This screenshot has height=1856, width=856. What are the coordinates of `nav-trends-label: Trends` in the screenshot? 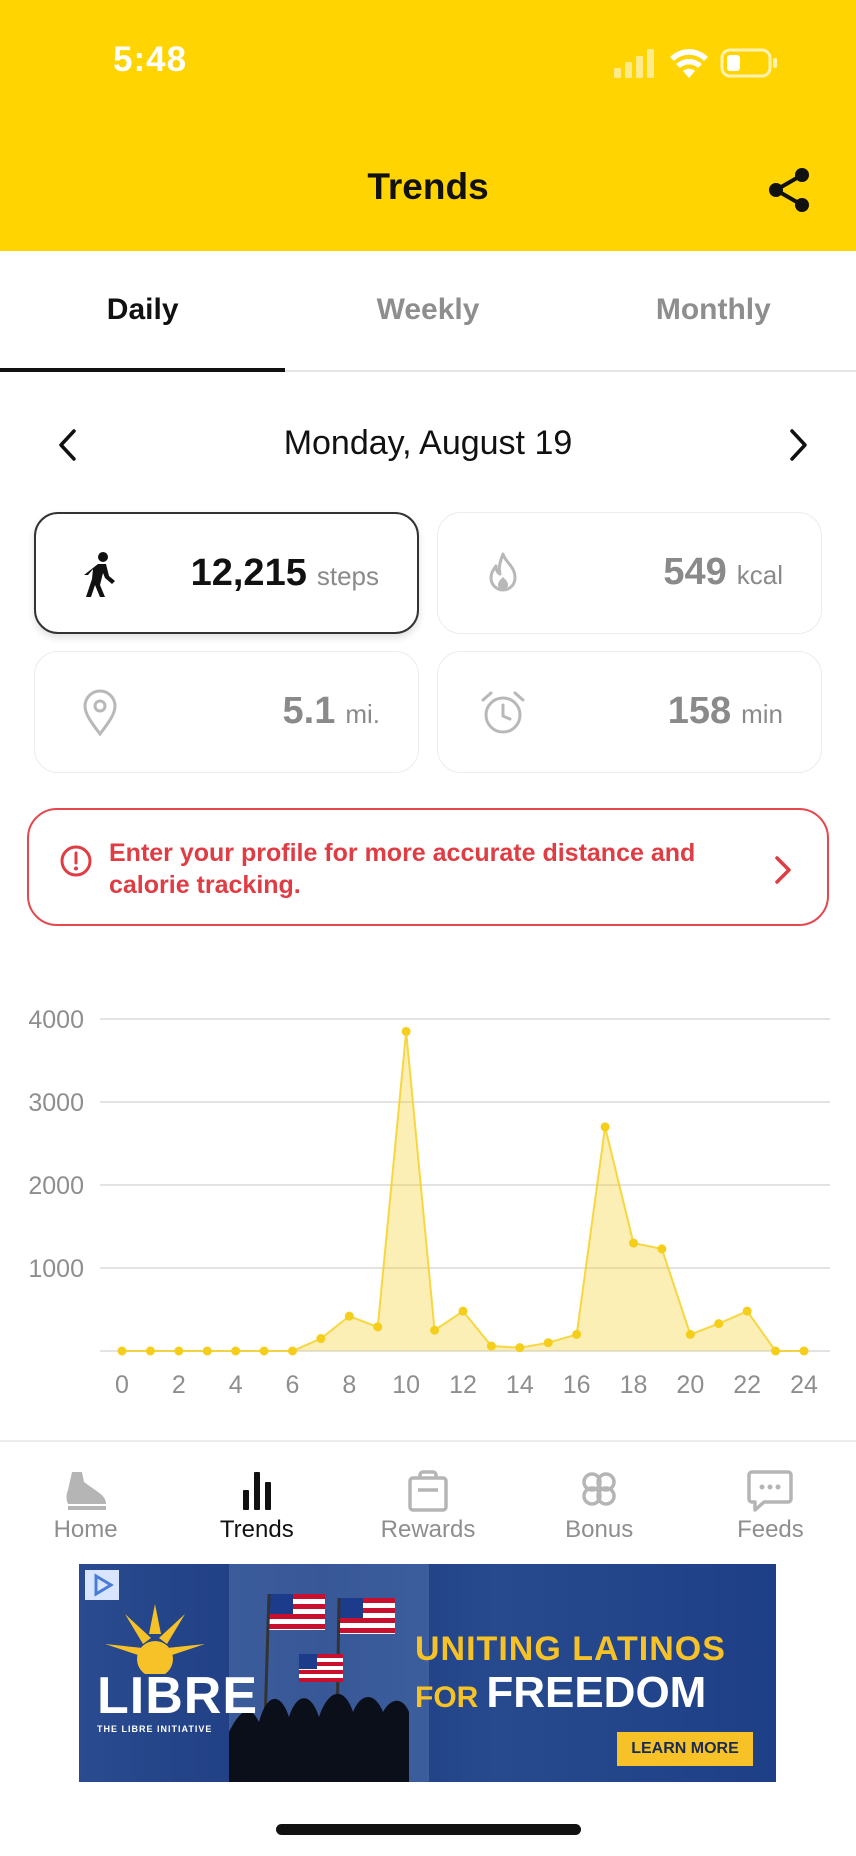 It's located at (256, 1529).